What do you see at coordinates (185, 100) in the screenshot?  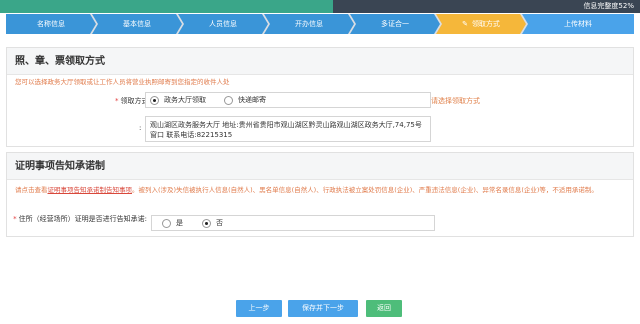 I see `radio-hall-pickup-label: 政务大厅领取` at bounding box center [185, 100].